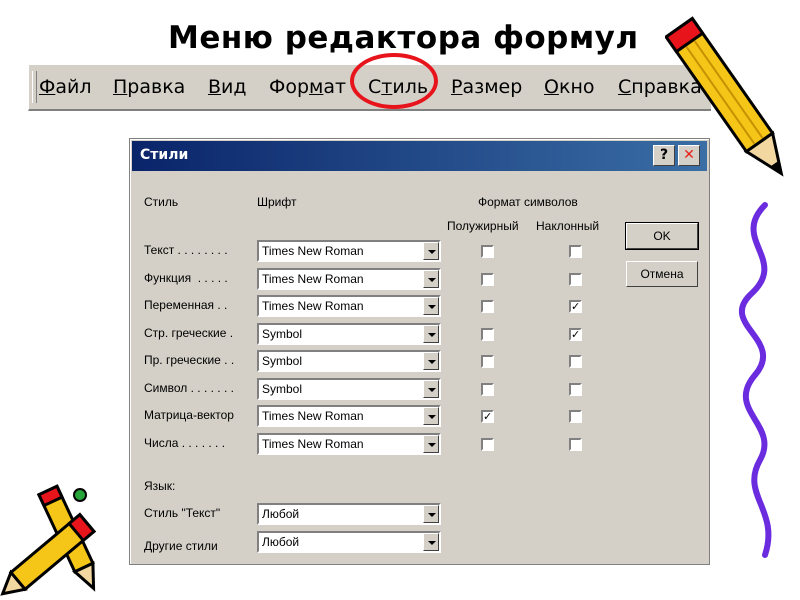 The image size is (800, 600). I want to click on menu-bar-grip, so click(34, 87).